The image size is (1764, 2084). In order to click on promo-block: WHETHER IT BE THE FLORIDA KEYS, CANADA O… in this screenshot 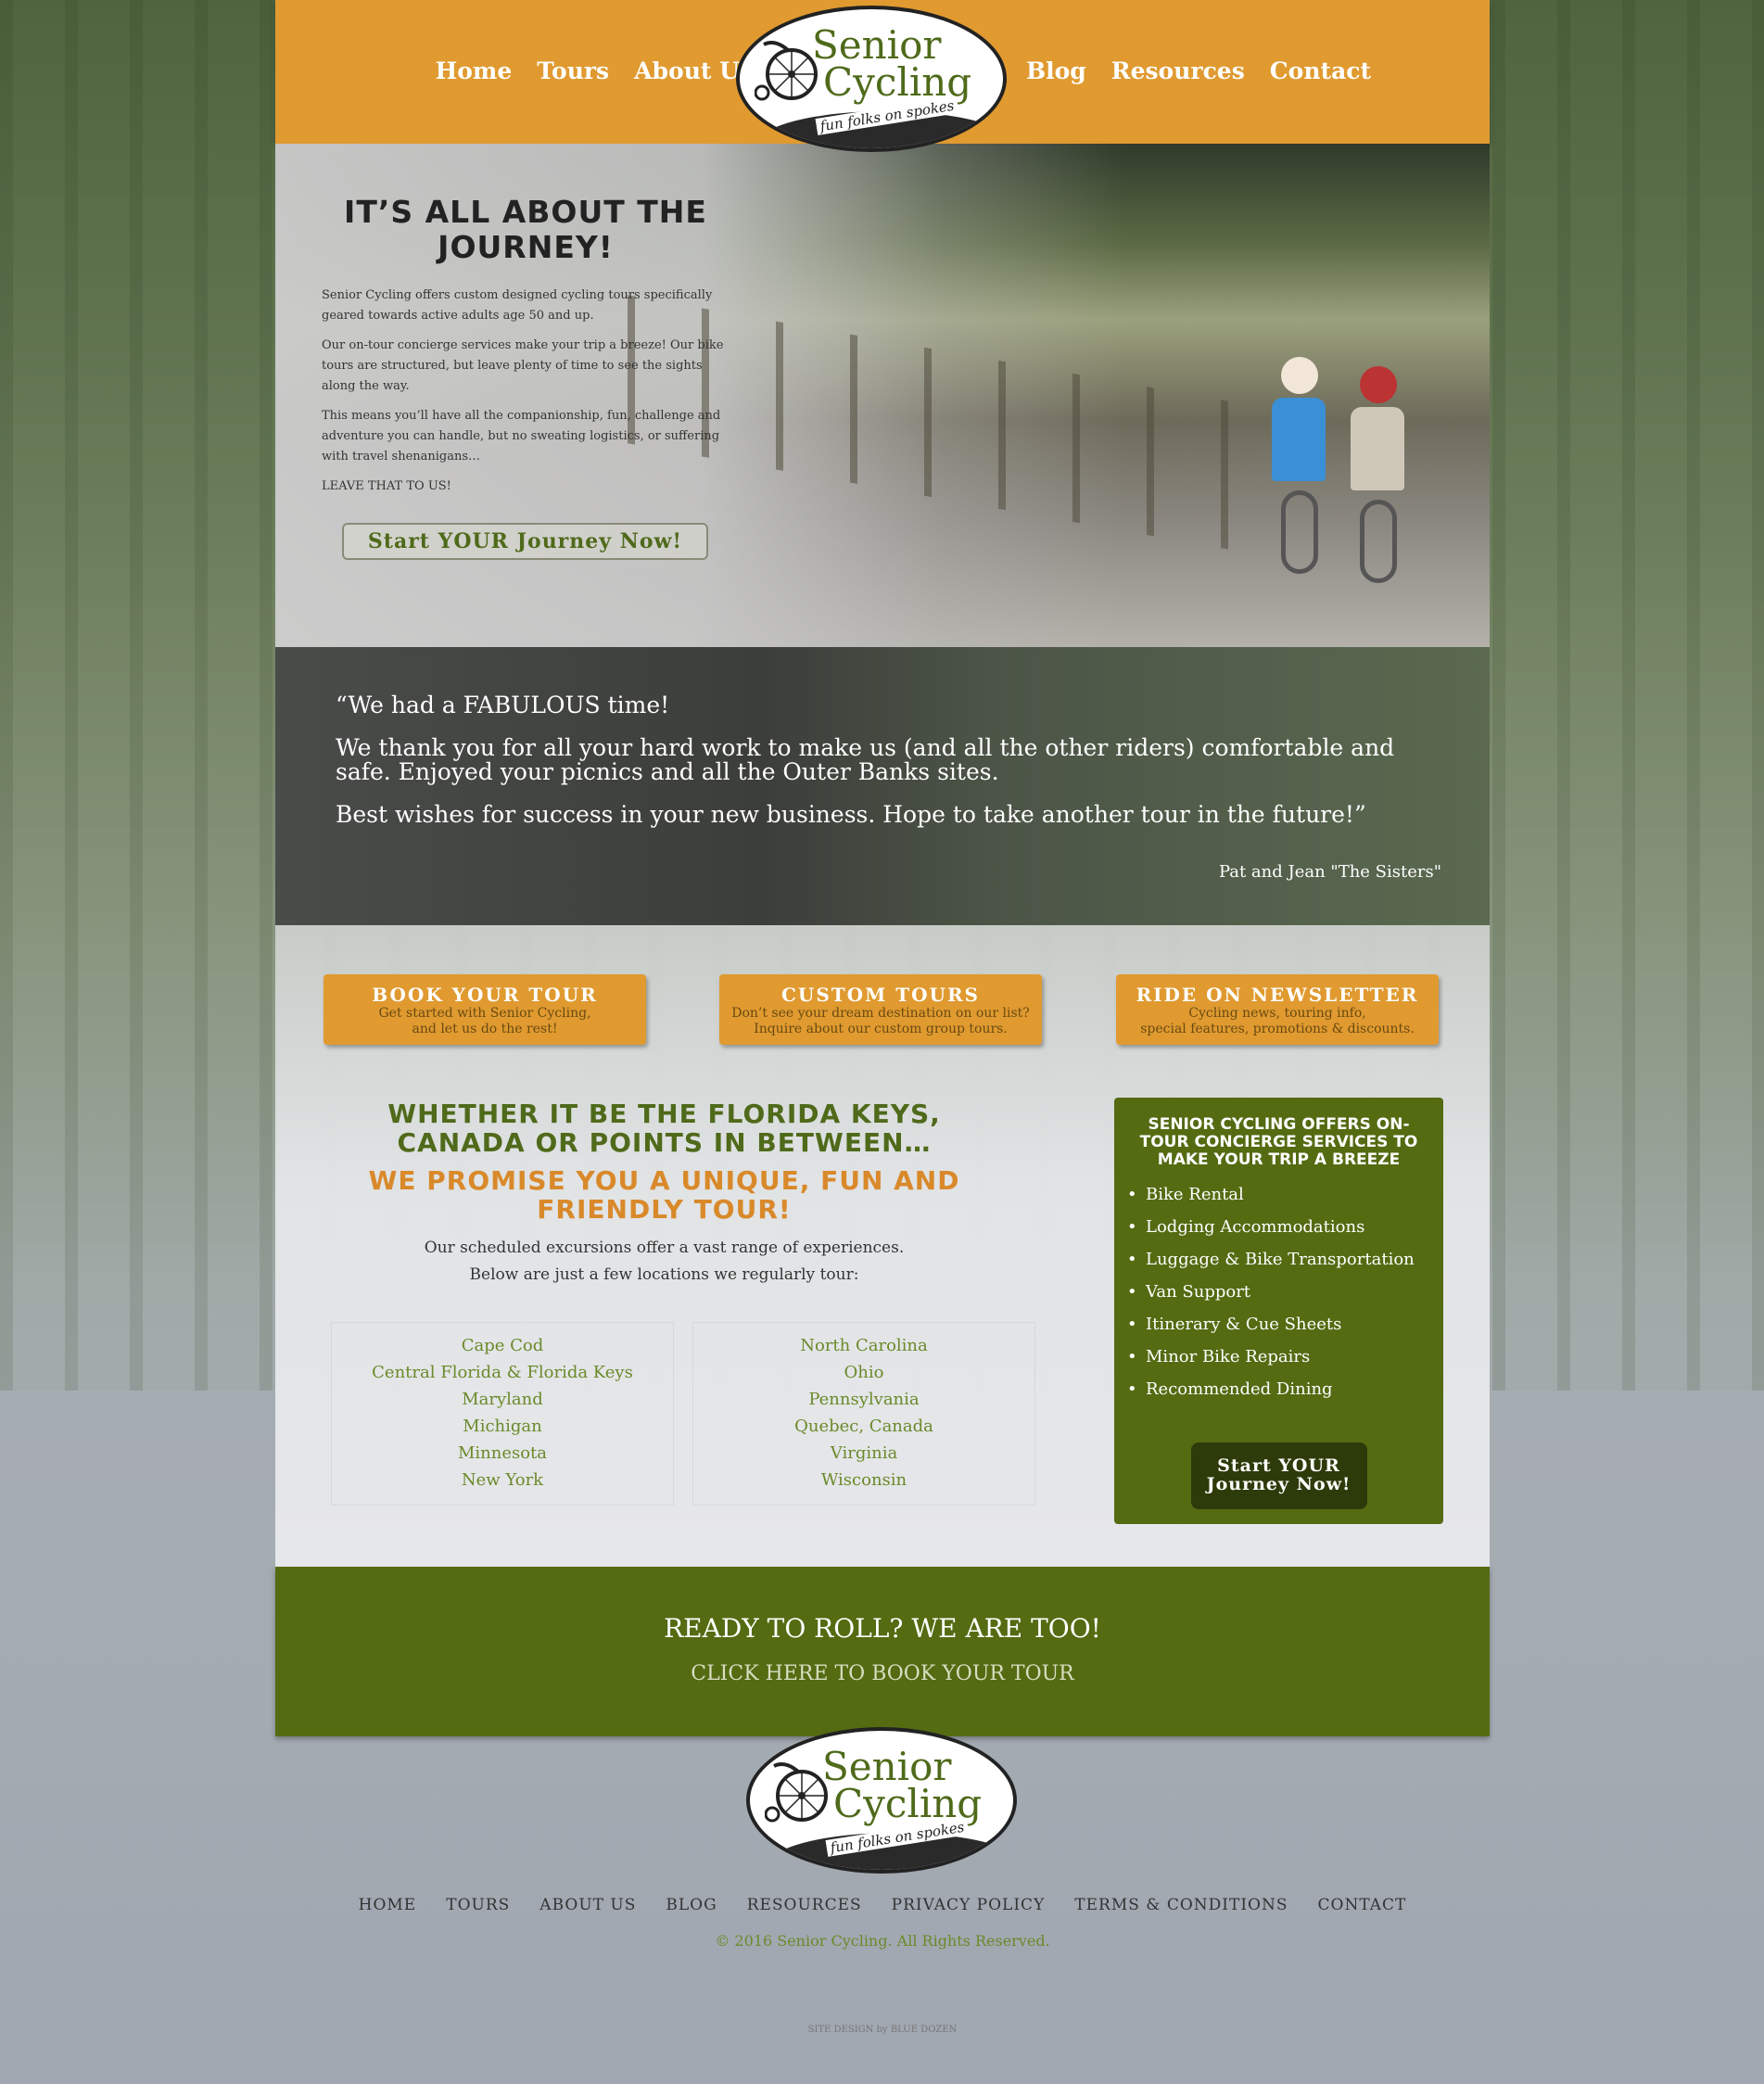, I will do `click(664, 1194)`.